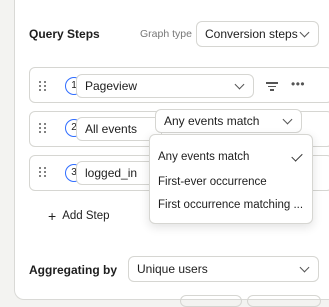  I want to click on query-steps-title: Query Steps, so click(64, 34).